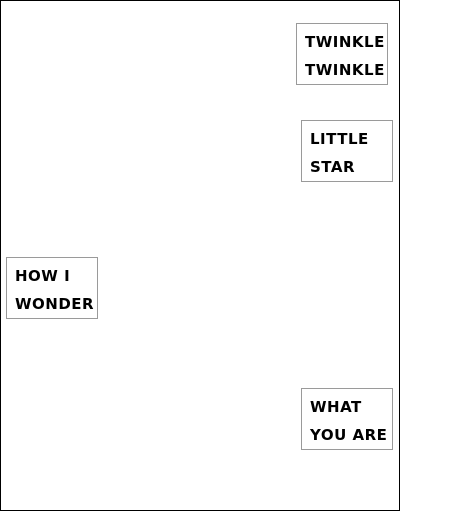 The height and width of the screenshot is (512, 451). I want to click on card-line: YOU ARE, so click(349, 435).